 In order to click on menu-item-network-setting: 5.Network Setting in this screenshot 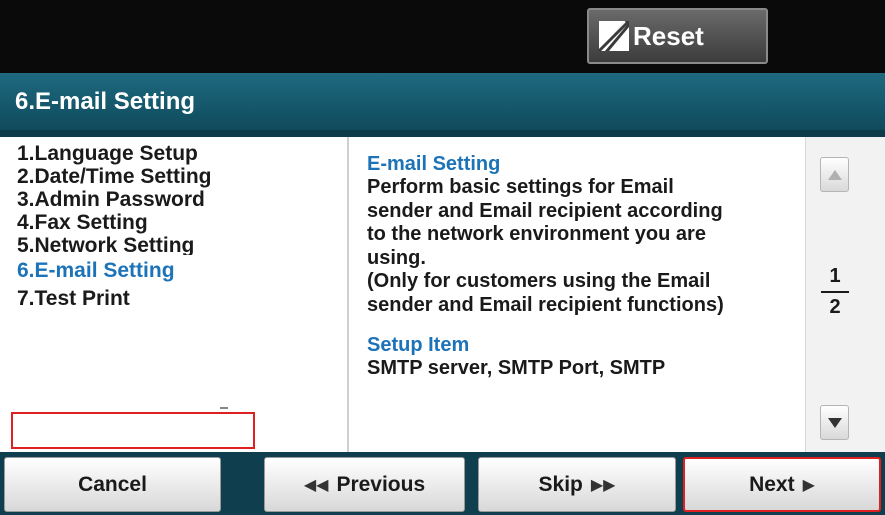, I will do `click(173, 244)`.